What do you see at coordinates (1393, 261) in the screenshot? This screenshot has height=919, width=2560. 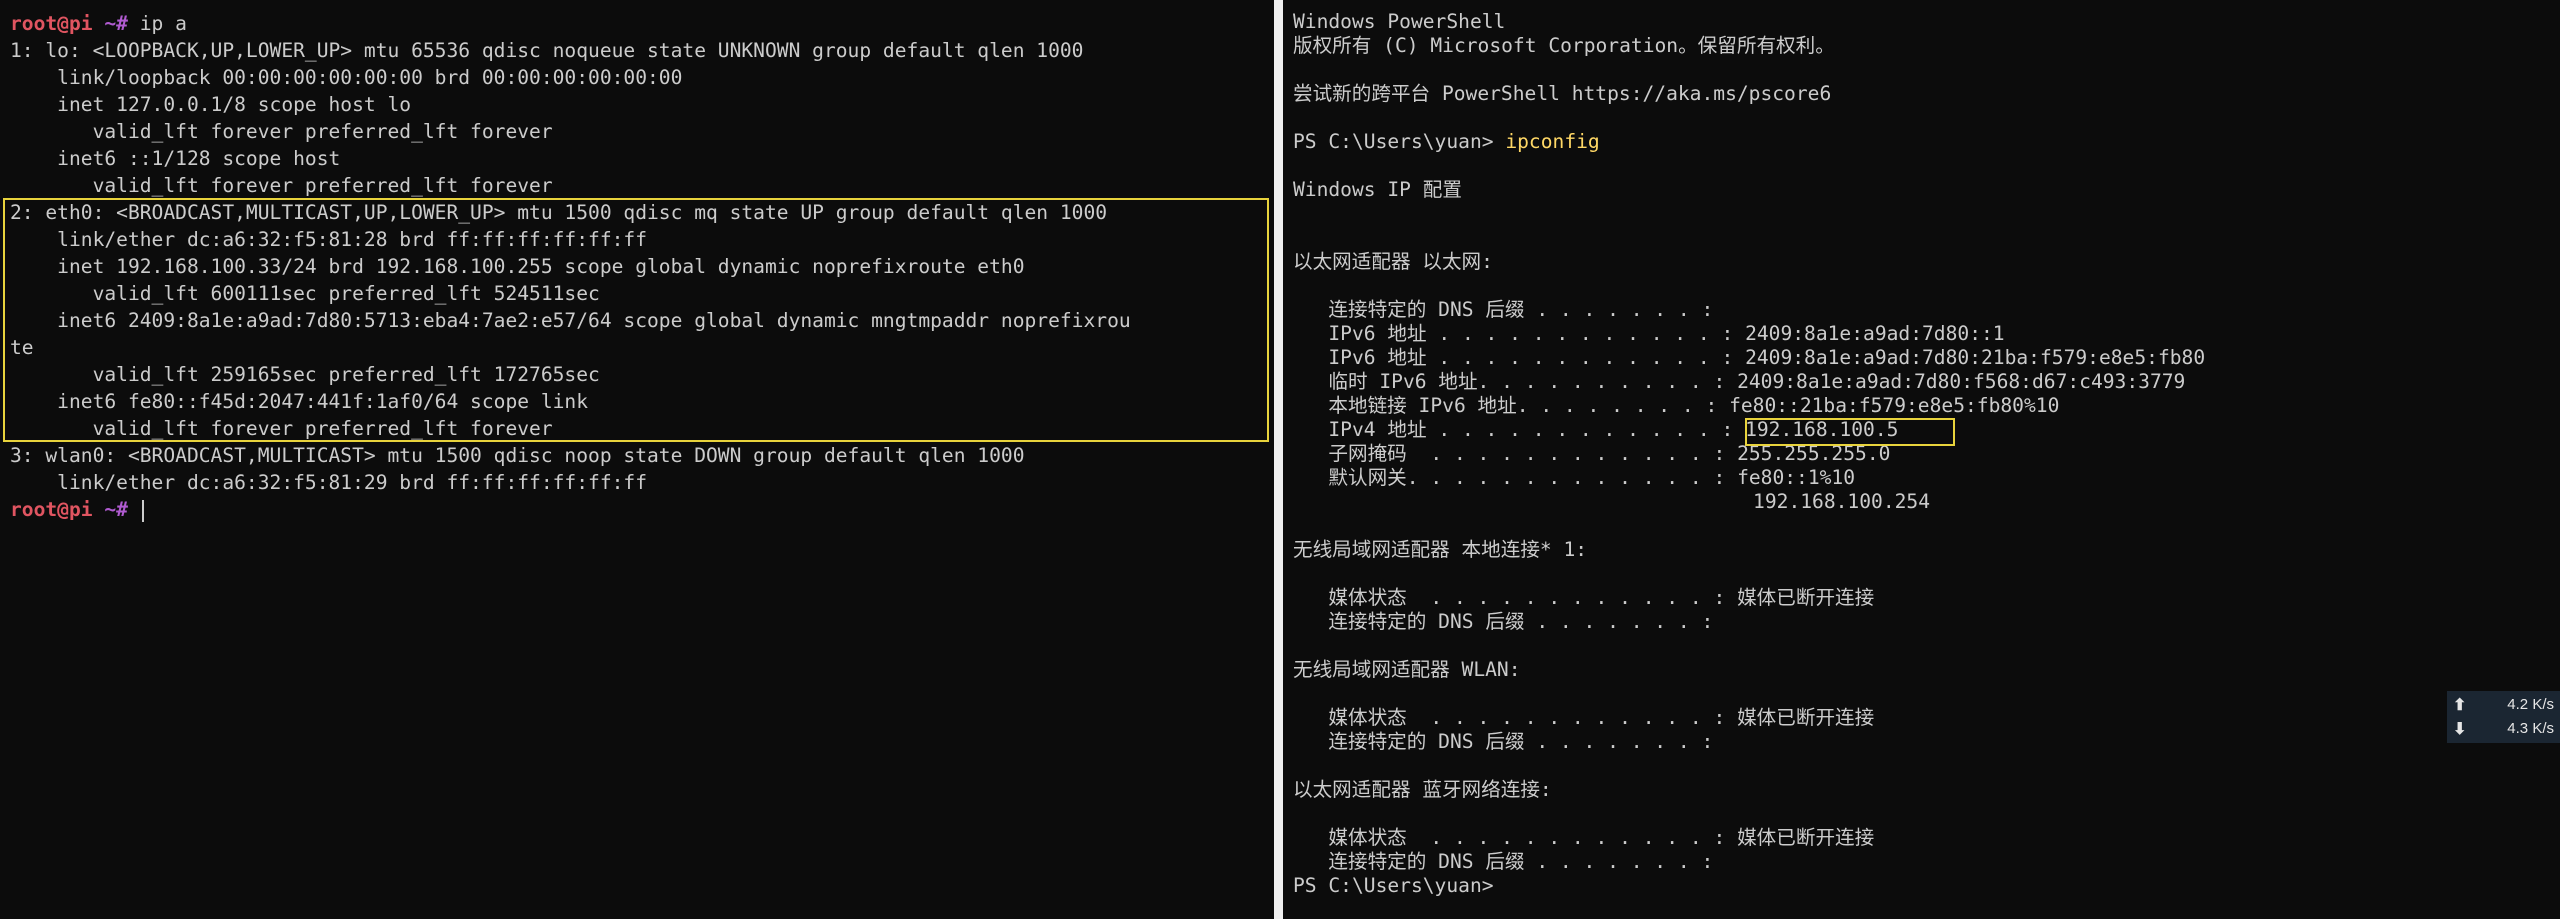 I see `terminal-line: 以太网适配器 以太网:` at bounding box center [1393, 261].